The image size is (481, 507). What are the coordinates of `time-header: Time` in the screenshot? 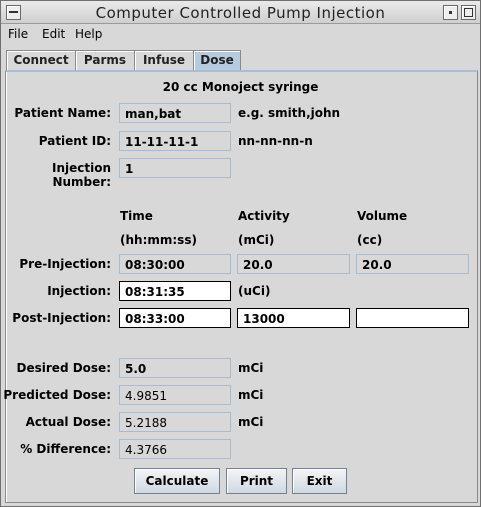 It's located at (136, 216).